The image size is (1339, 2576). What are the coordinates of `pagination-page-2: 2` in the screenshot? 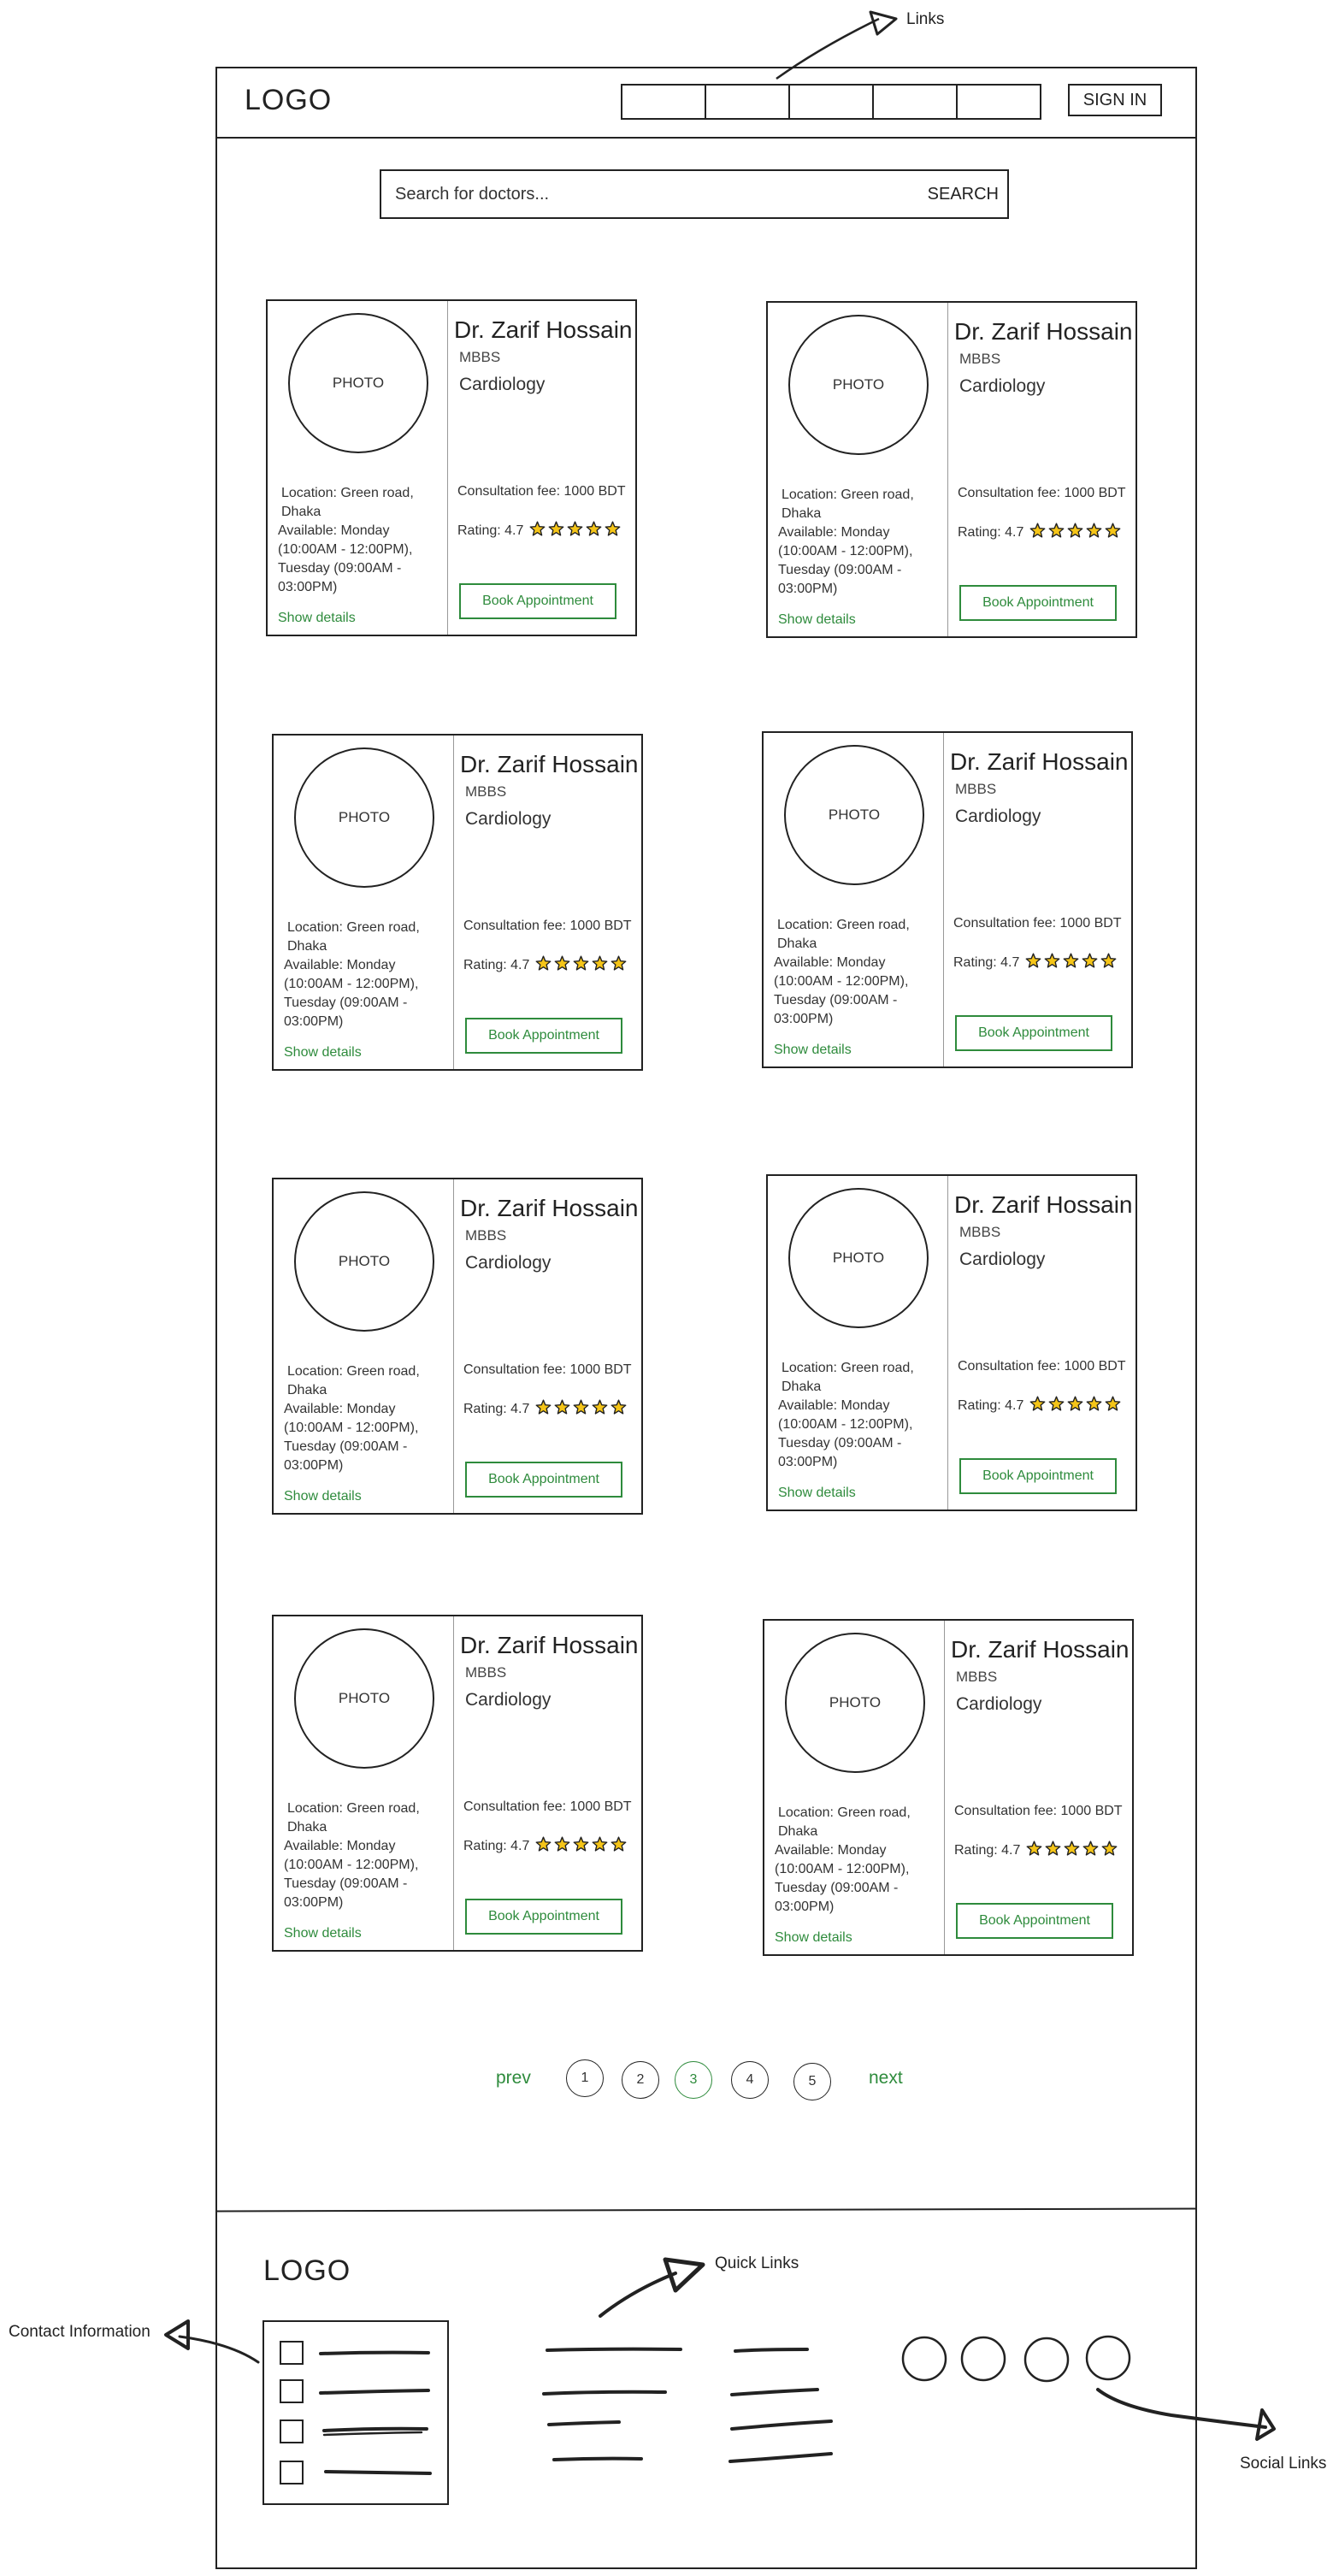 It's located at (640, 2080).